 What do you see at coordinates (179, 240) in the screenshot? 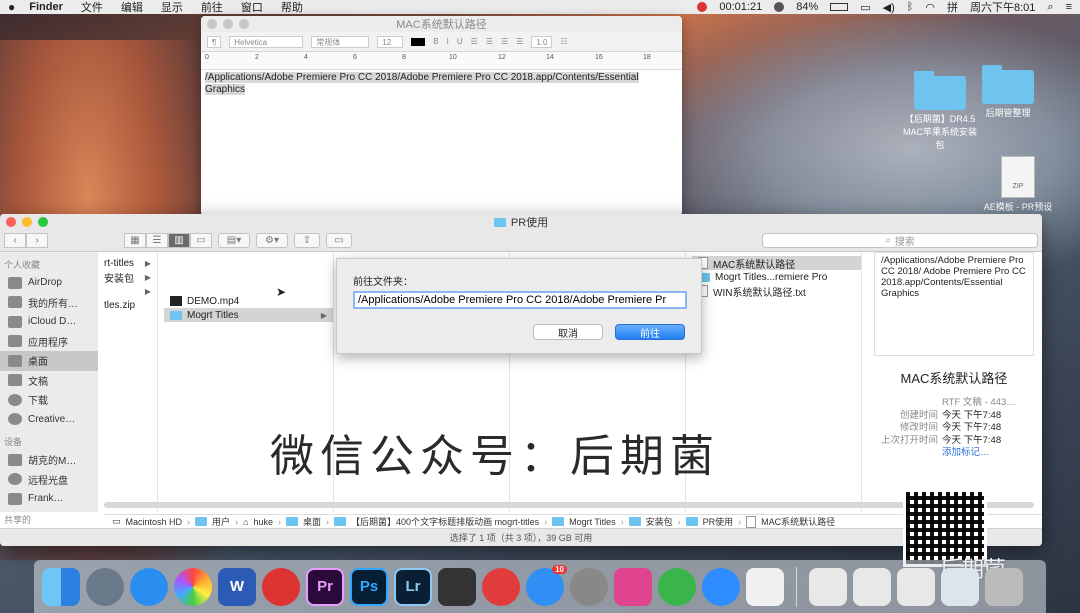
I see `column-view-button: ▥` at bounding box center [179, 240].